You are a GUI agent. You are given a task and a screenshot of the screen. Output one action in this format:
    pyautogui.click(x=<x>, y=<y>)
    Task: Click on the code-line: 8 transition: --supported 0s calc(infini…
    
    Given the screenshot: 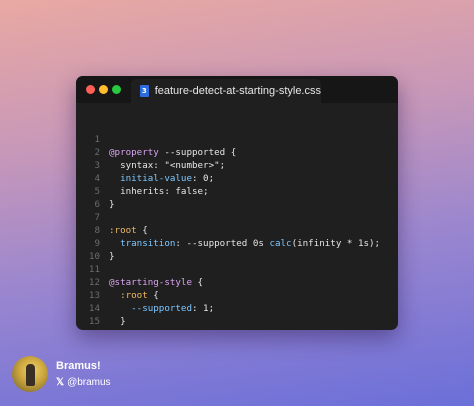 What is the action you would take?
    pyautogui.click(x=228, y=230)
    